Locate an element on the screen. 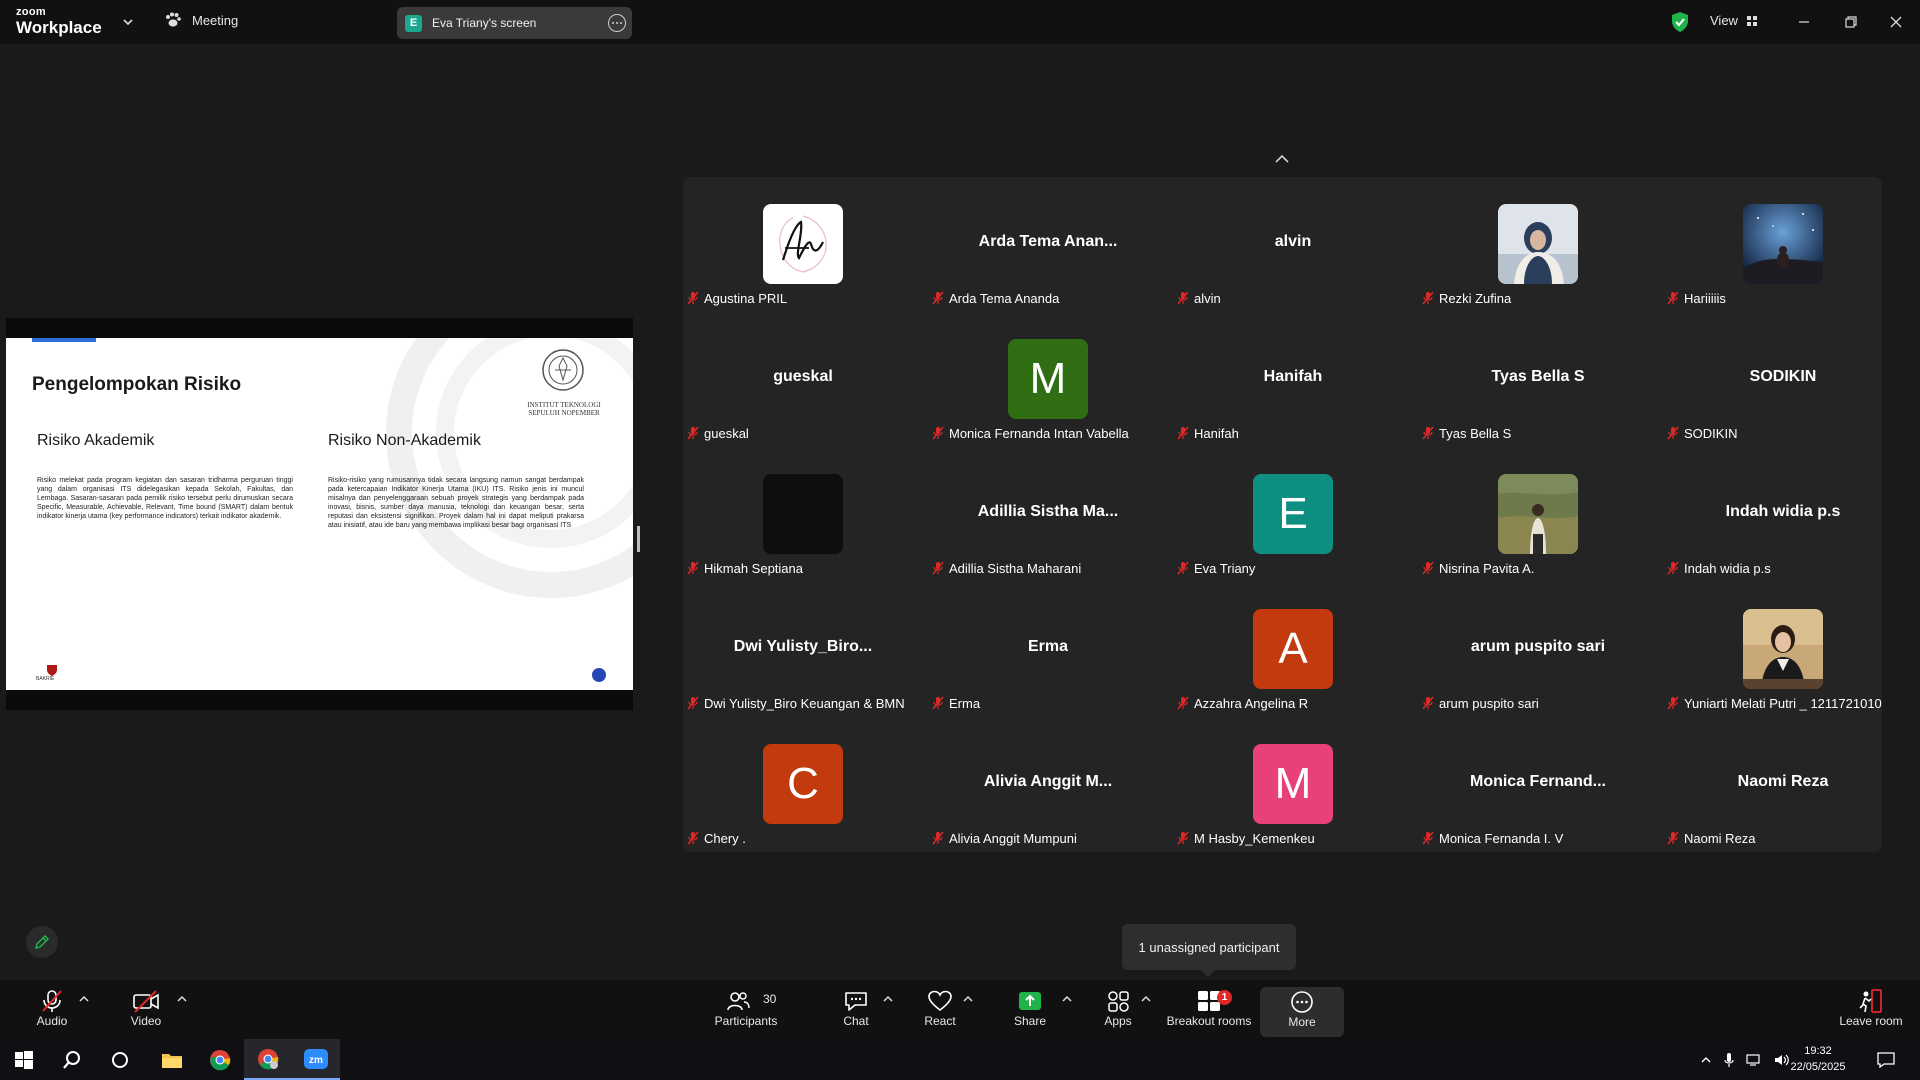  avatar-letter: A is located at coordinates (1293, 648).